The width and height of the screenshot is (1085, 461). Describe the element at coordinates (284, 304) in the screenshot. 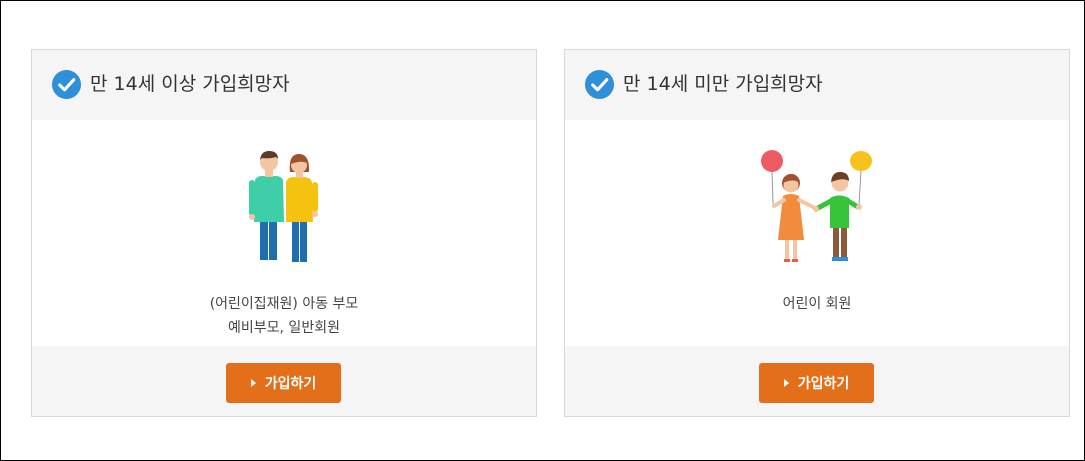

I see `description-line: (어린이집재원) 아동 부모` at that location.